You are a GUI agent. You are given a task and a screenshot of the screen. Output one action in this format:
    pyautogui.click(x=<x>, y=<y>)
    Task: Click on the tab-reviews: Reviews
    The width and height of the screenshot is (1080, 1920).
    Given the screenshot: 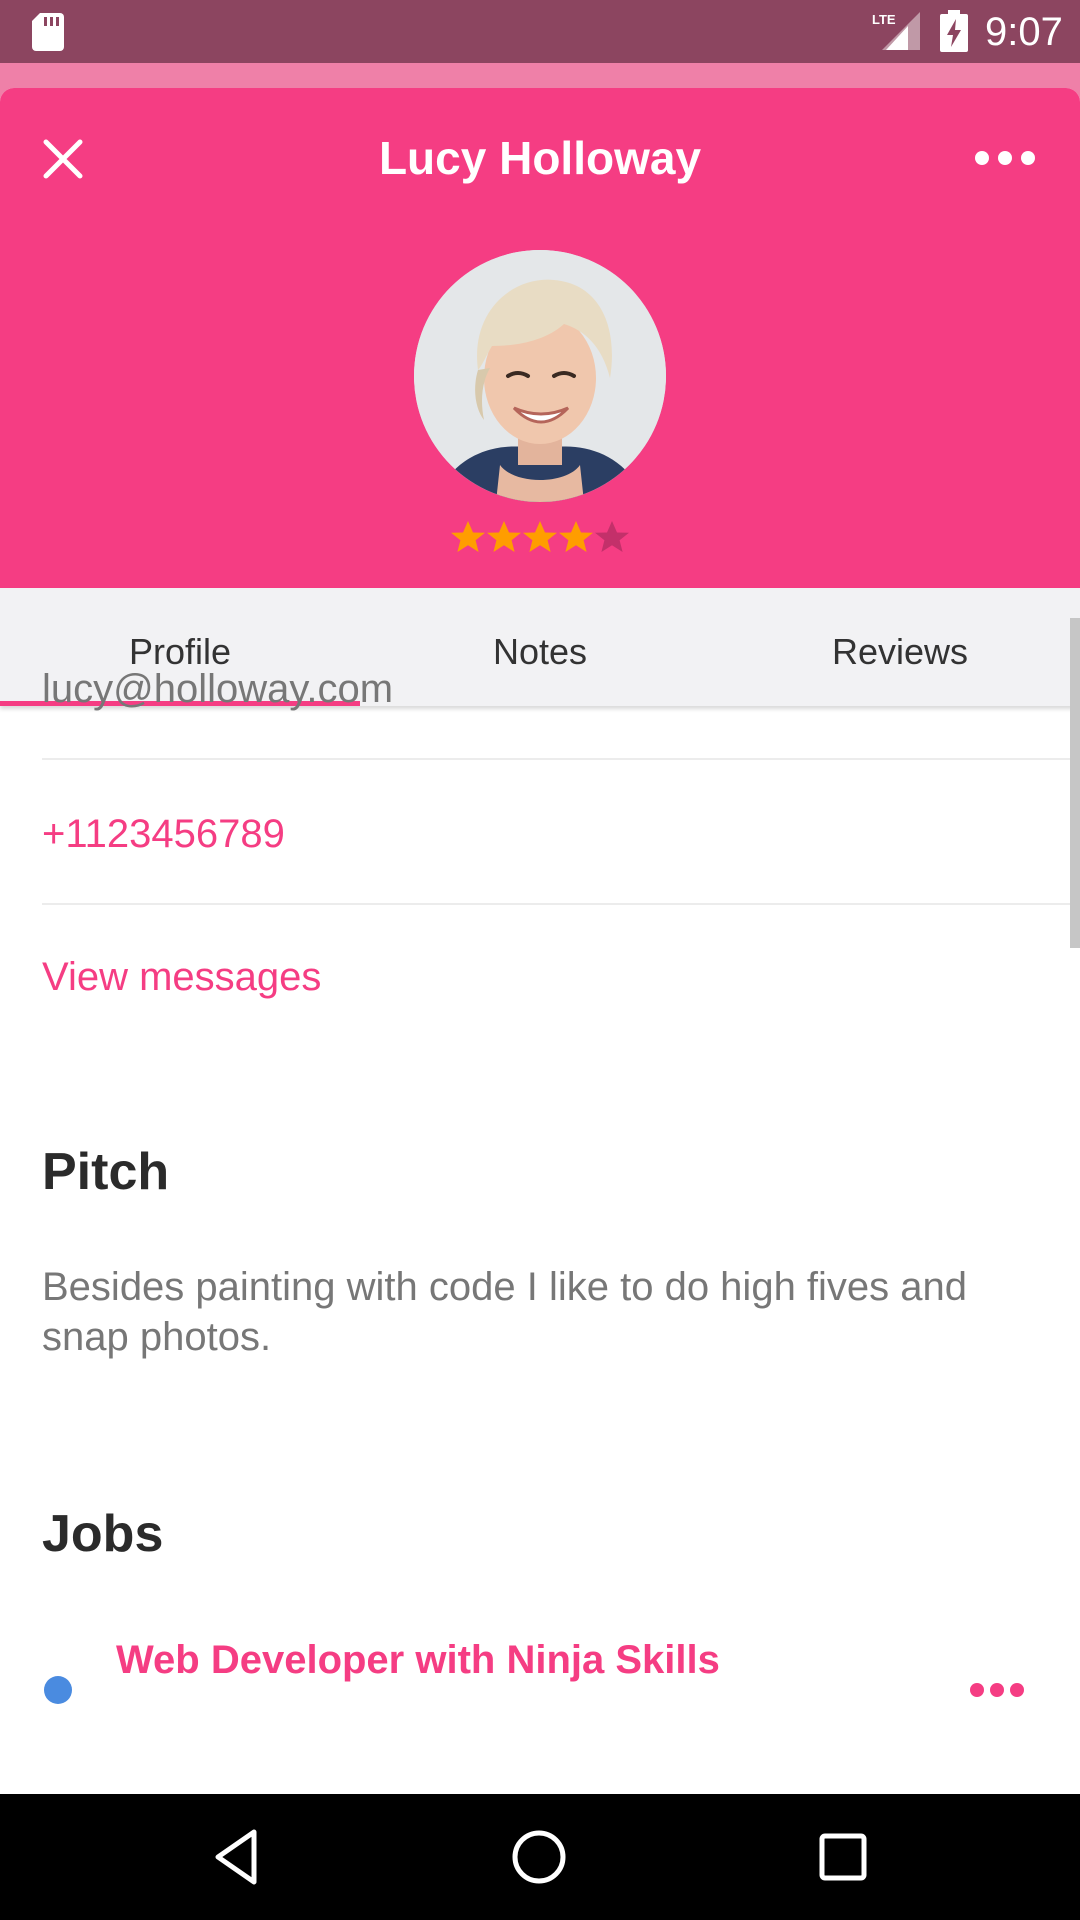 What is the action you would take?
    pyautogui.click(x=900, y=647)
    